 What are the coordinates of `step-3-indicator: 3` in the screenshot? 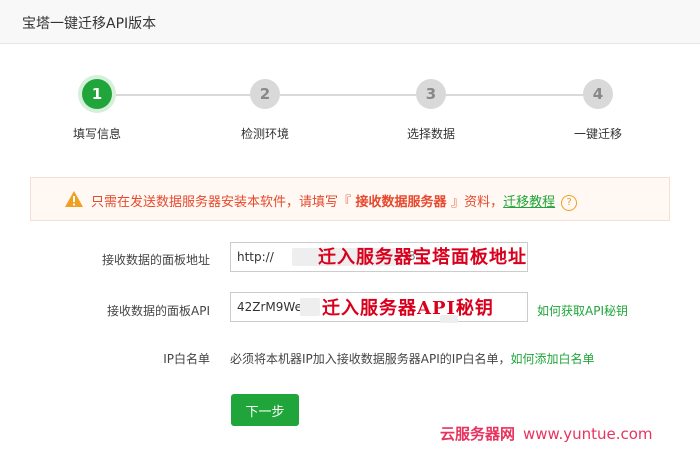 It's located at (431, 94).